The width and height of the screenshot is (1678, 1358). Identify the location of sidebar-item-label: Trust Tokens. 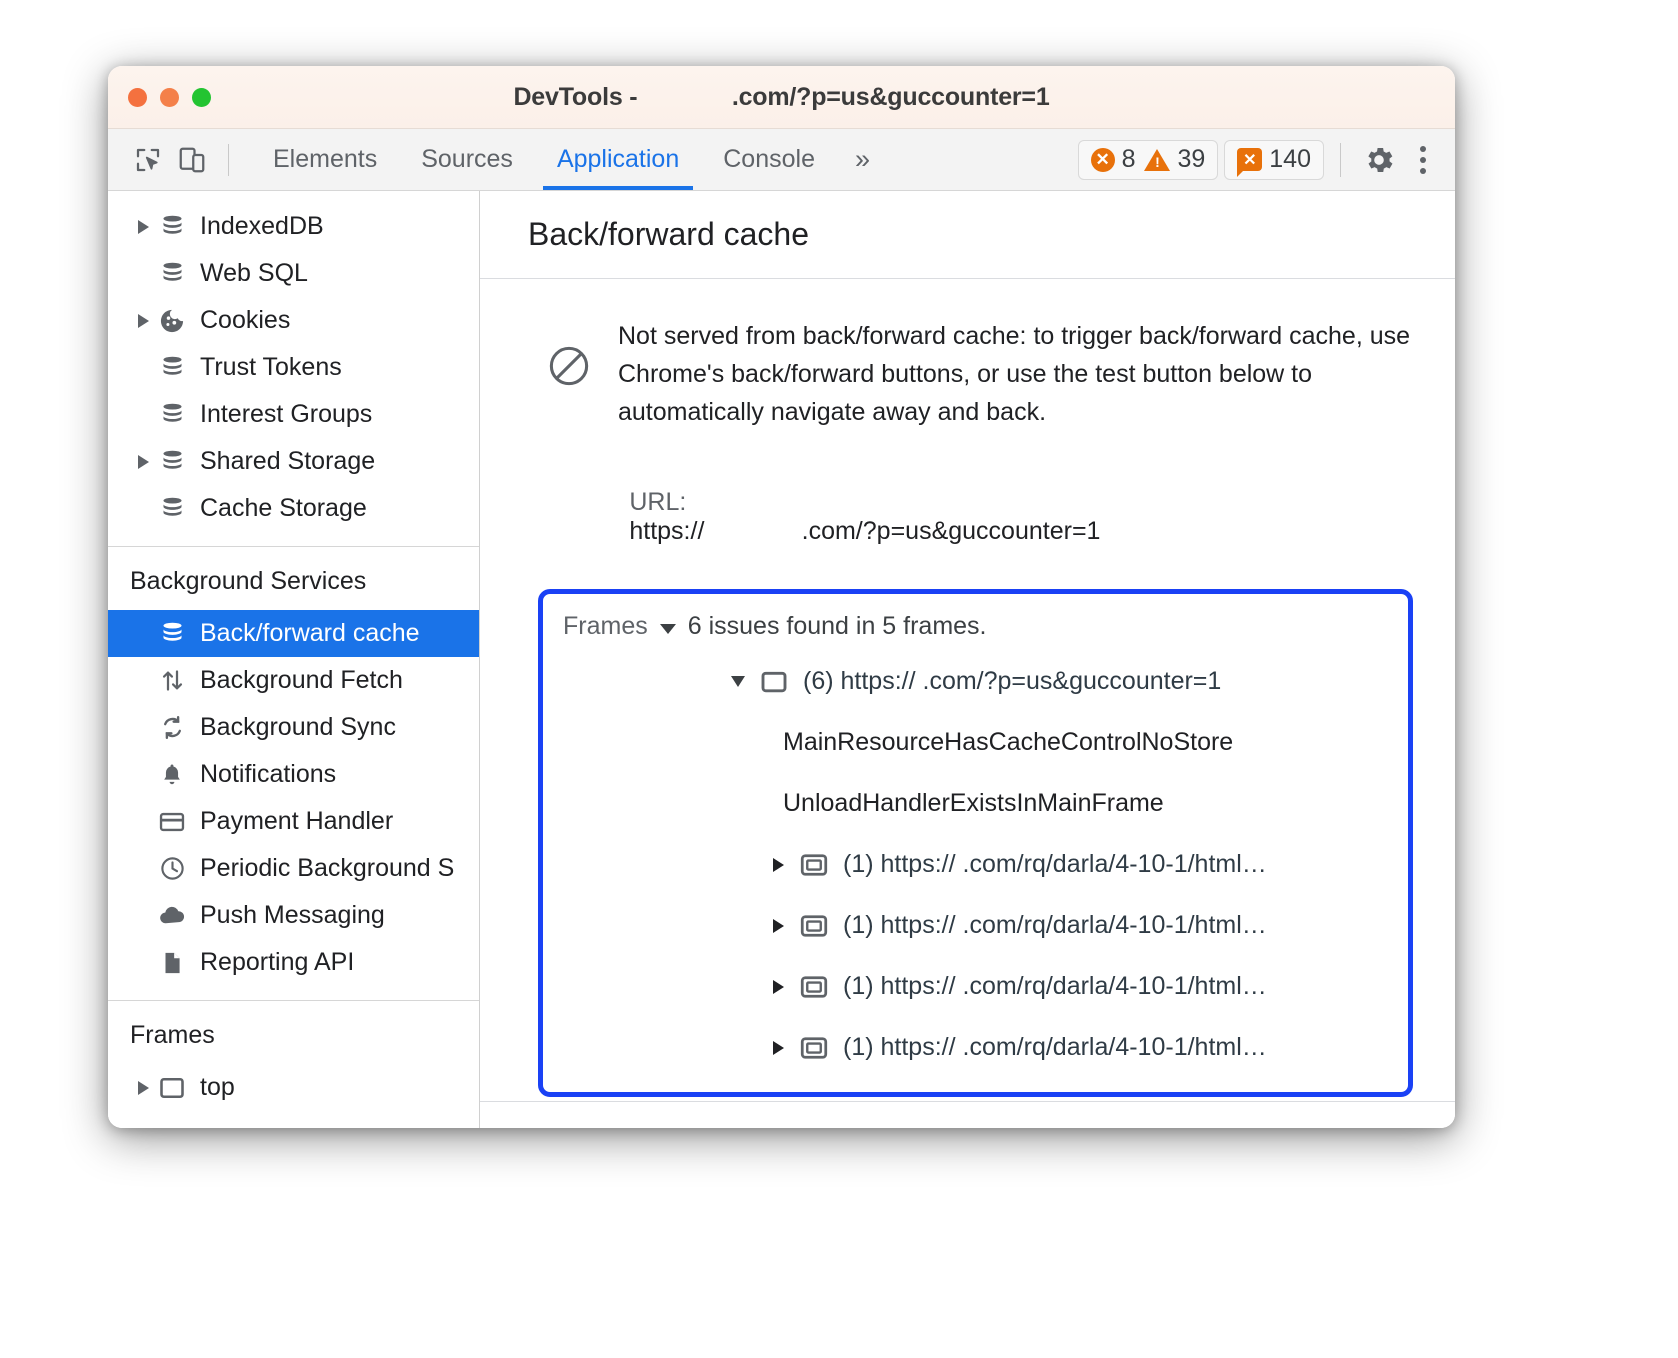
(271, 367).